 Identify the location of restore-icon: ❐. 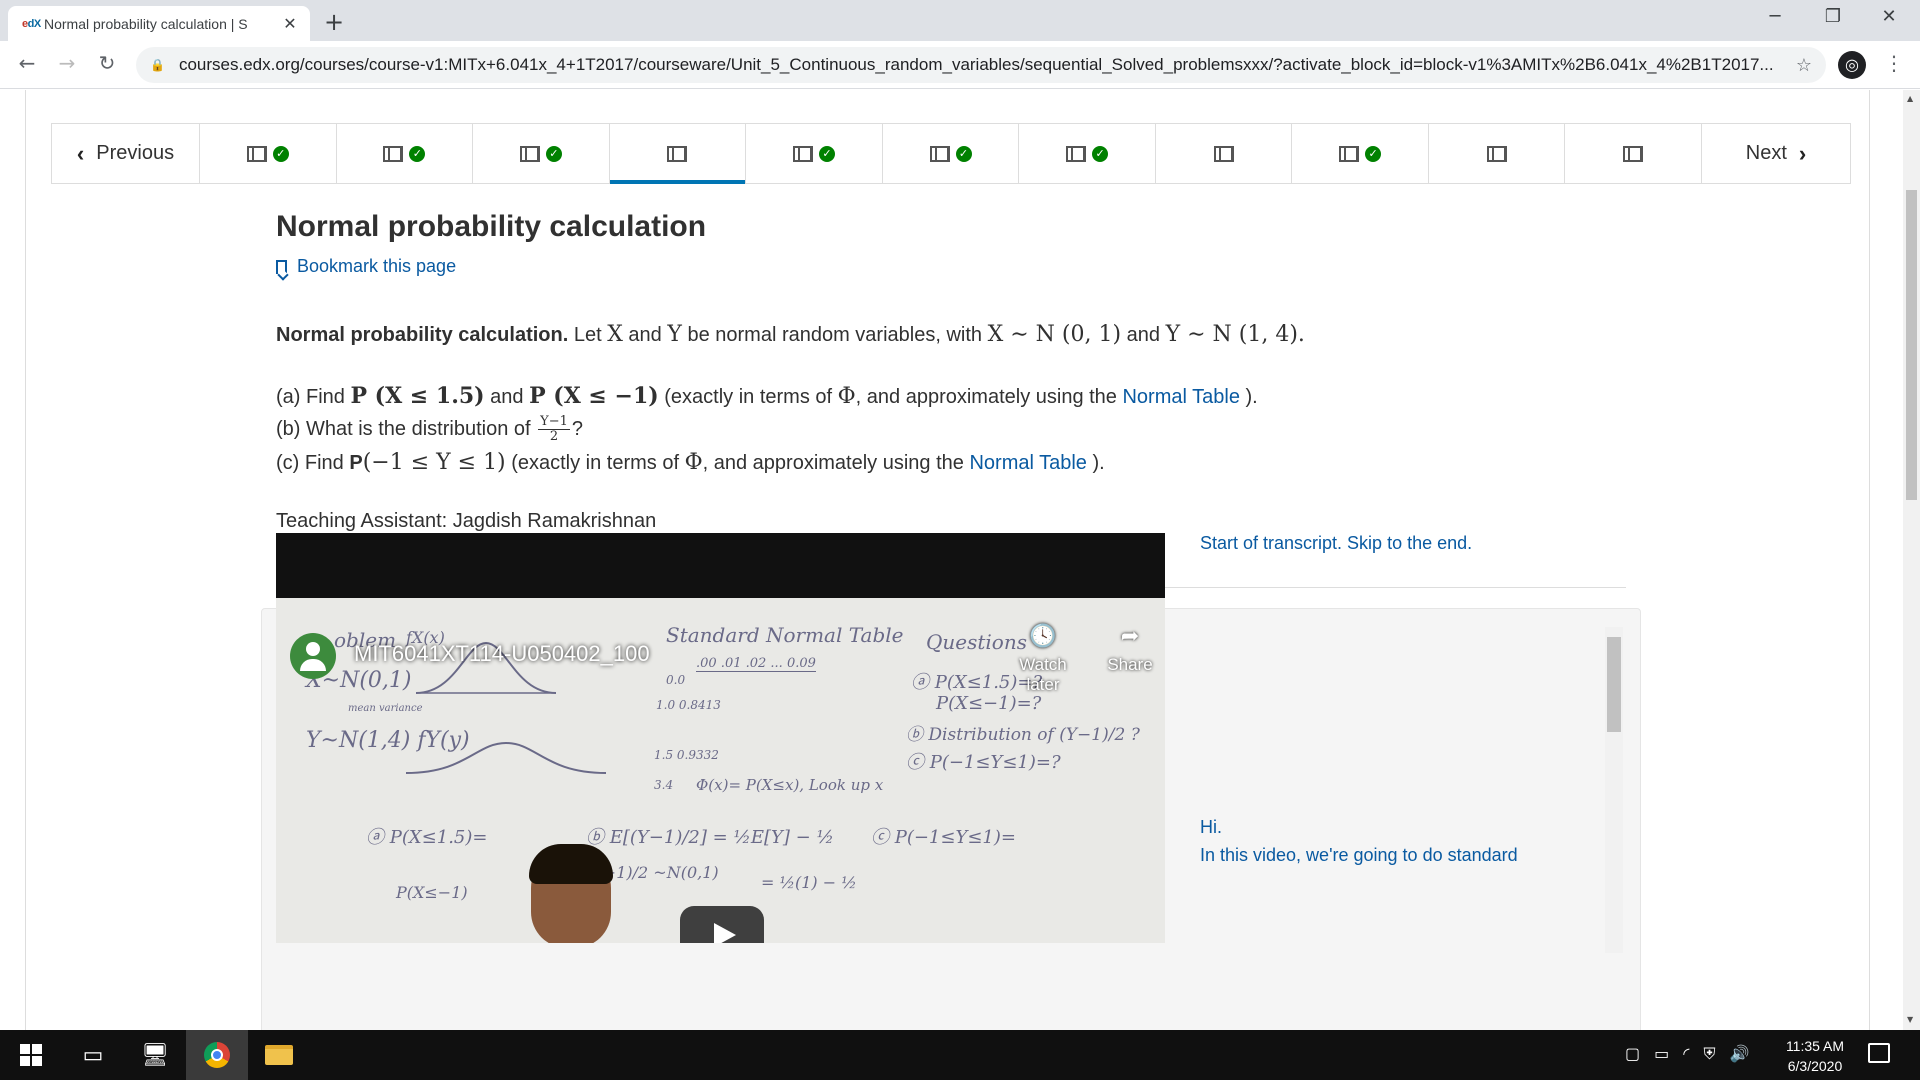
(1833, 16).